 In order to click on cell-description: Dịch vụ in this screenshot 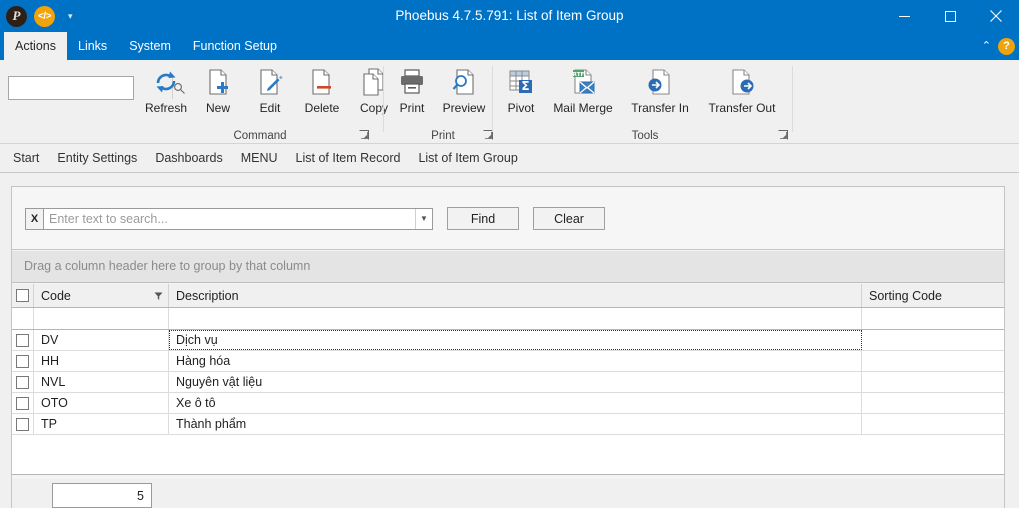, I will do `click(515, 340)`.